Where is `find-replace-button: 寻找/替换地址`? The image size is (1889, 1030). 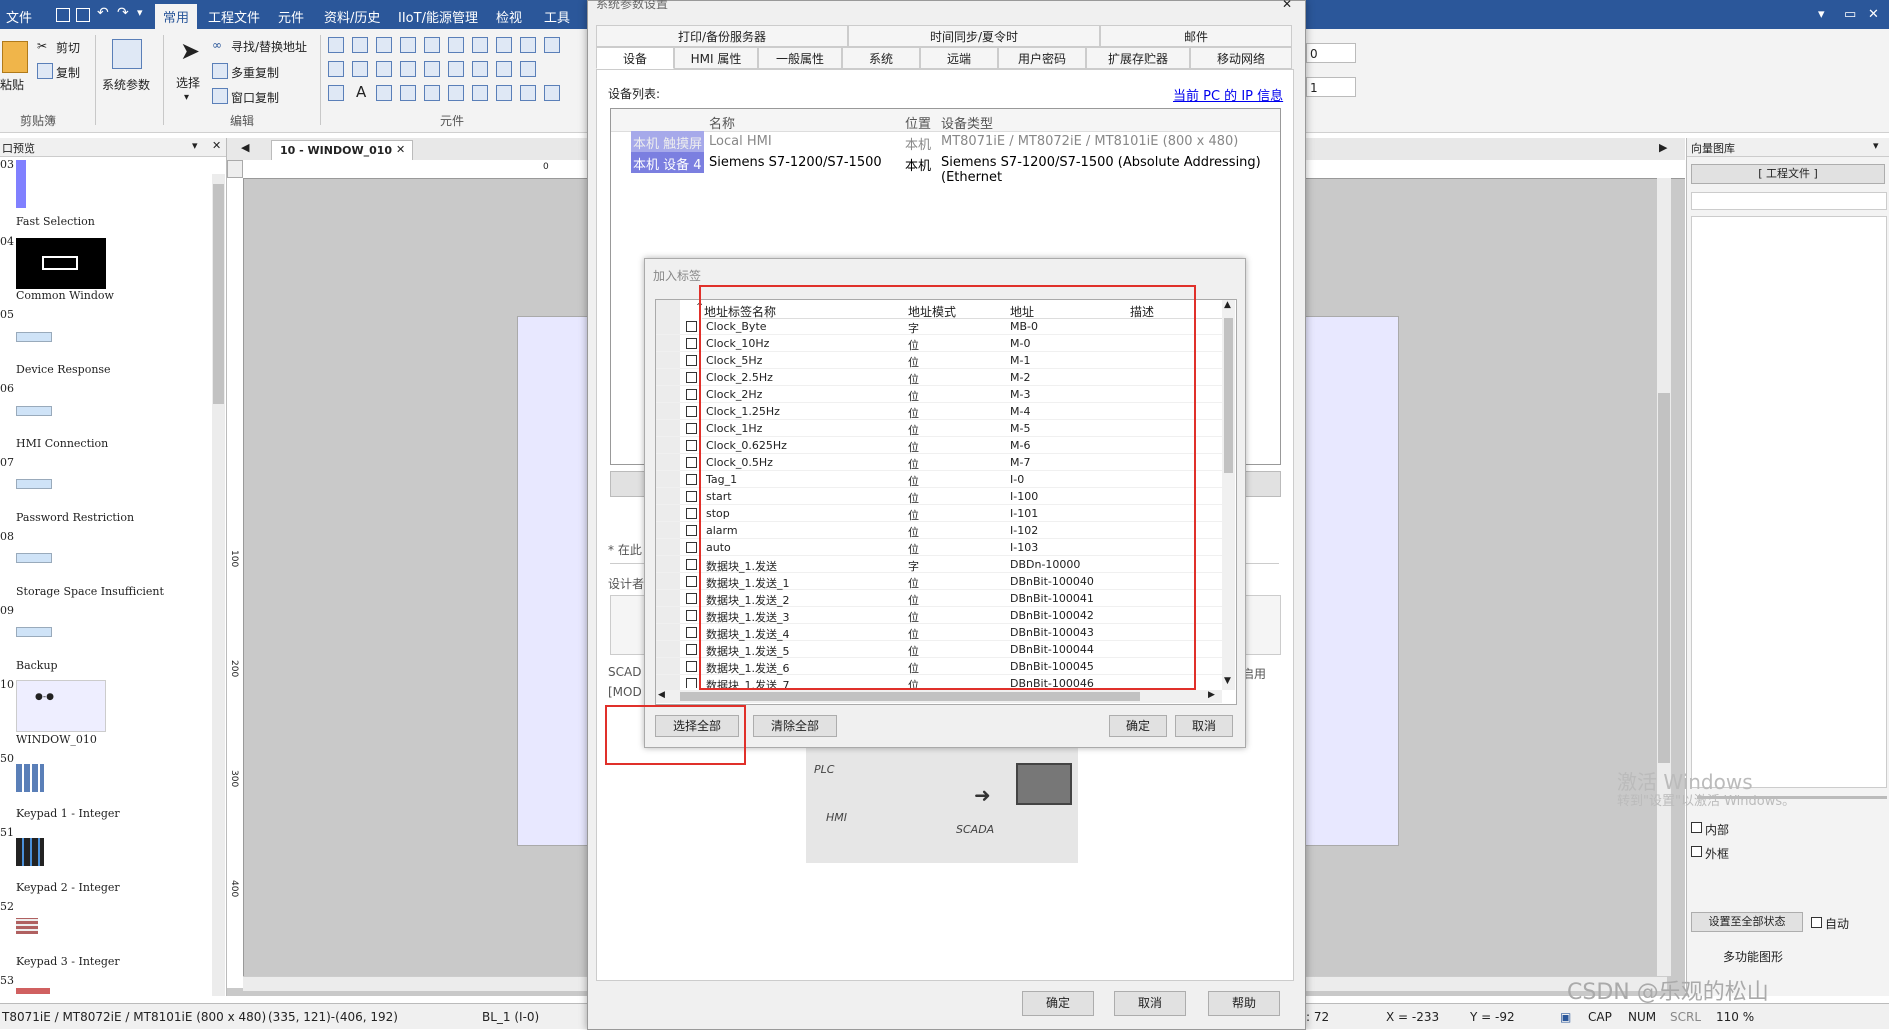 find-replace-button: 寻找/替换地址 is located at coordinates (269, 46).